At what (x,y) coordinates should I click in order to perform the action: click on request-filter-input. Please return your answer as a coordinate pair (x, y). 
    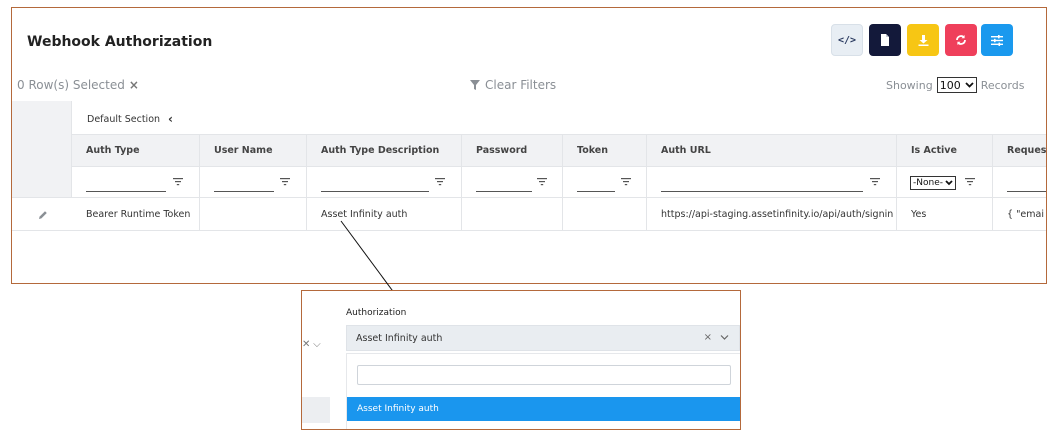
    Looking at the image, I should click on (1026, 185).